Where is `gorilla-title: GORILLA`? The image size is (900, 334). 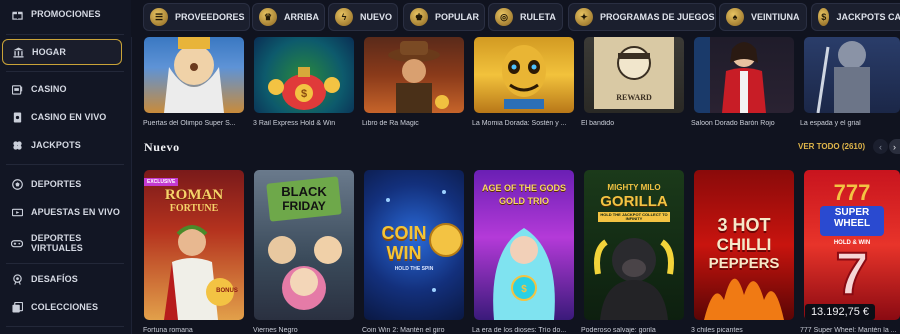
gorilla-title: GORILLA is located at coordinates (634, 201).